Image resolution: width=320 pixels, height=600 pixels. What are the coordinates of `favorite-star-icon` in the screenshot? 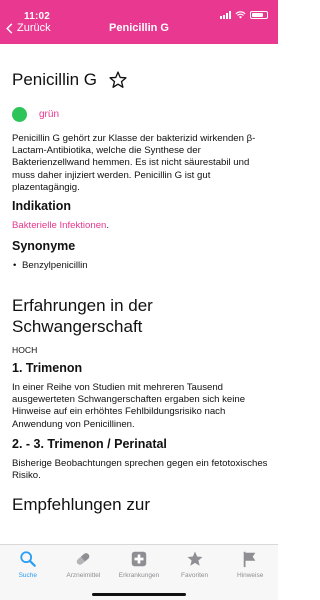 It's located at (118, 80).